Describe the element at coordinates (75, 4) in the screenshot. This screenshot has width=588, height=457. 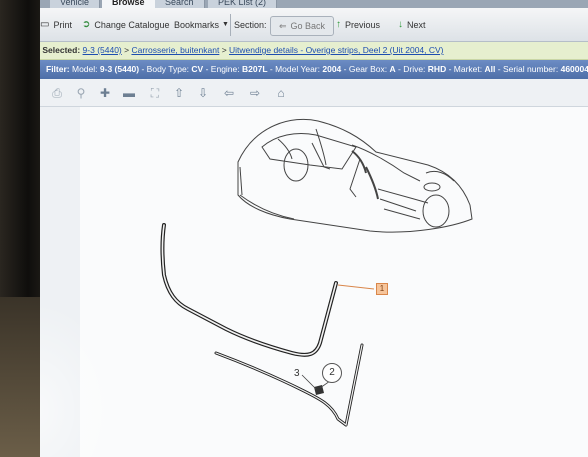
I see `tab-vehicle: Vehicle` at that location.